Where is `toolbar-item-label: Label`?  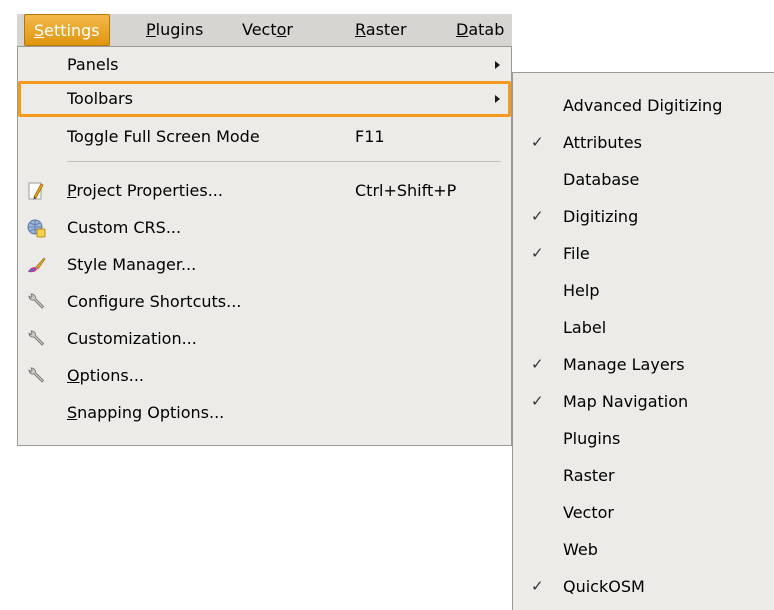 toolbar-item-label: Label is located at coordinates (643, 327).